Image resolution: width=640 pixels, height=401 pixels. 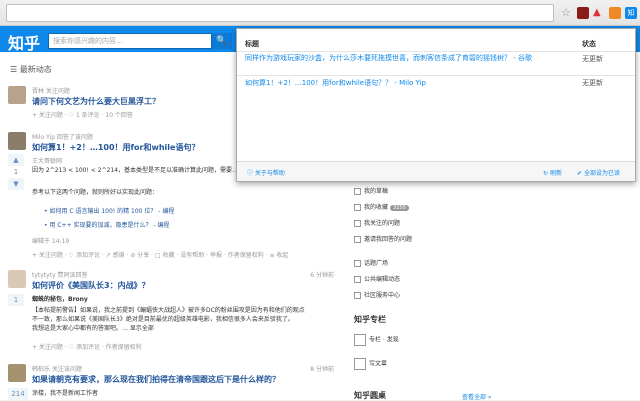 What do you see at coordinates (370, 319) in the screenshot?
I see `zhuanlan-heading: 知乎专栏` at bounding box center [370, 319].